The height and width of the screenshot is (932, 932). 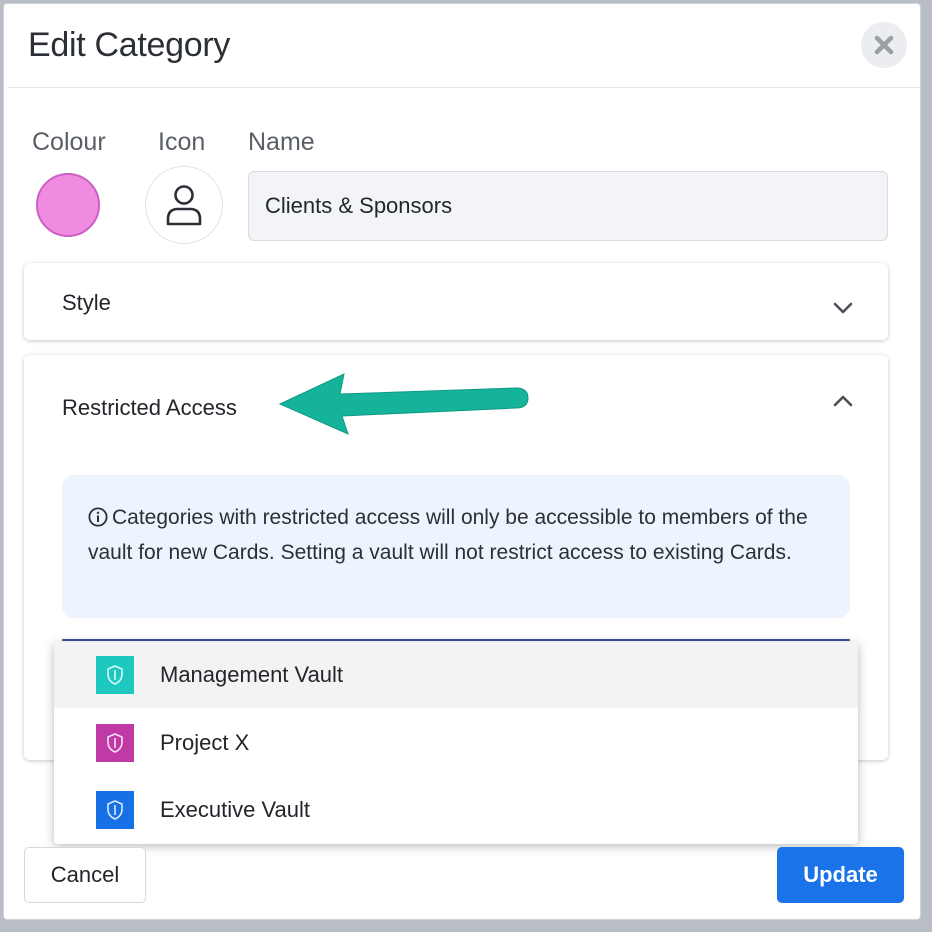 What do you see at coordinates (403, 404) in the screenshot?
I see `annotation-arrow` at bounding box center [403, 404].